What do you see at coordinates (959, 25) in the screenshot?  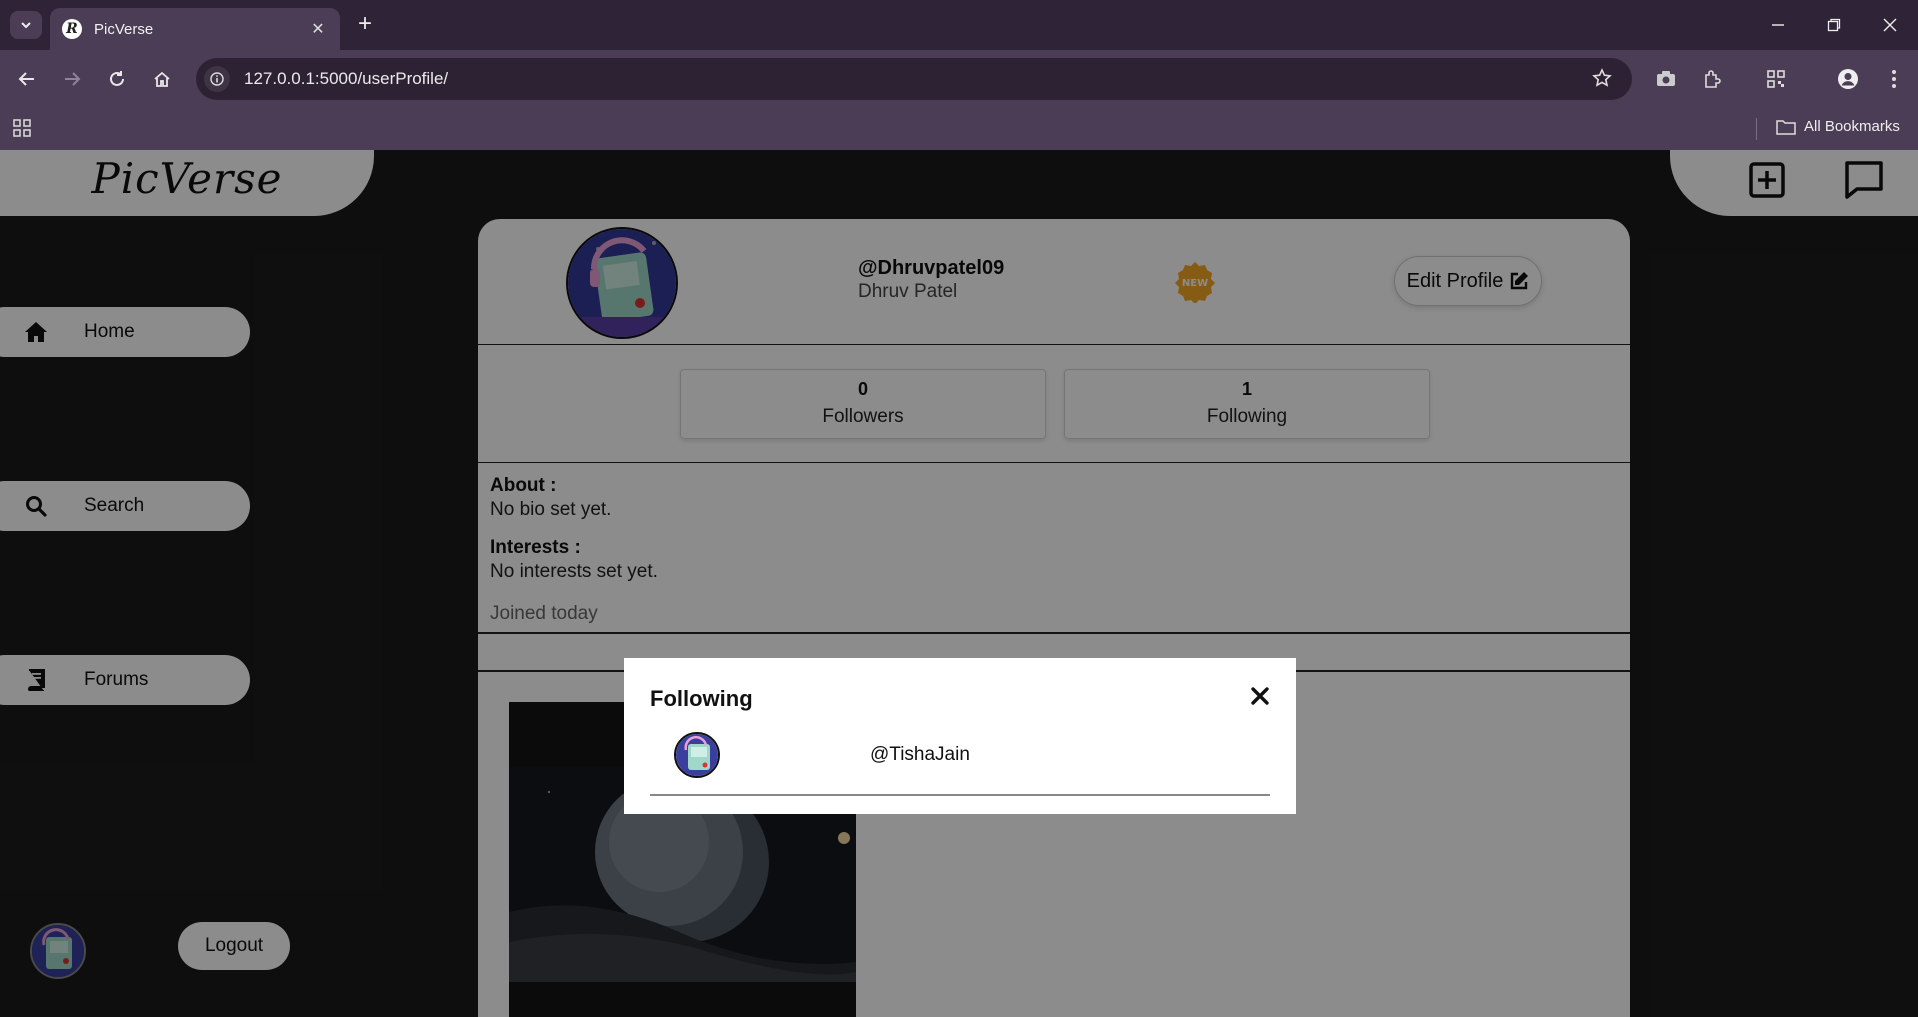 I see `browser-titlebar: R PicVerse ✕ +` at bounding box center [959, 25].